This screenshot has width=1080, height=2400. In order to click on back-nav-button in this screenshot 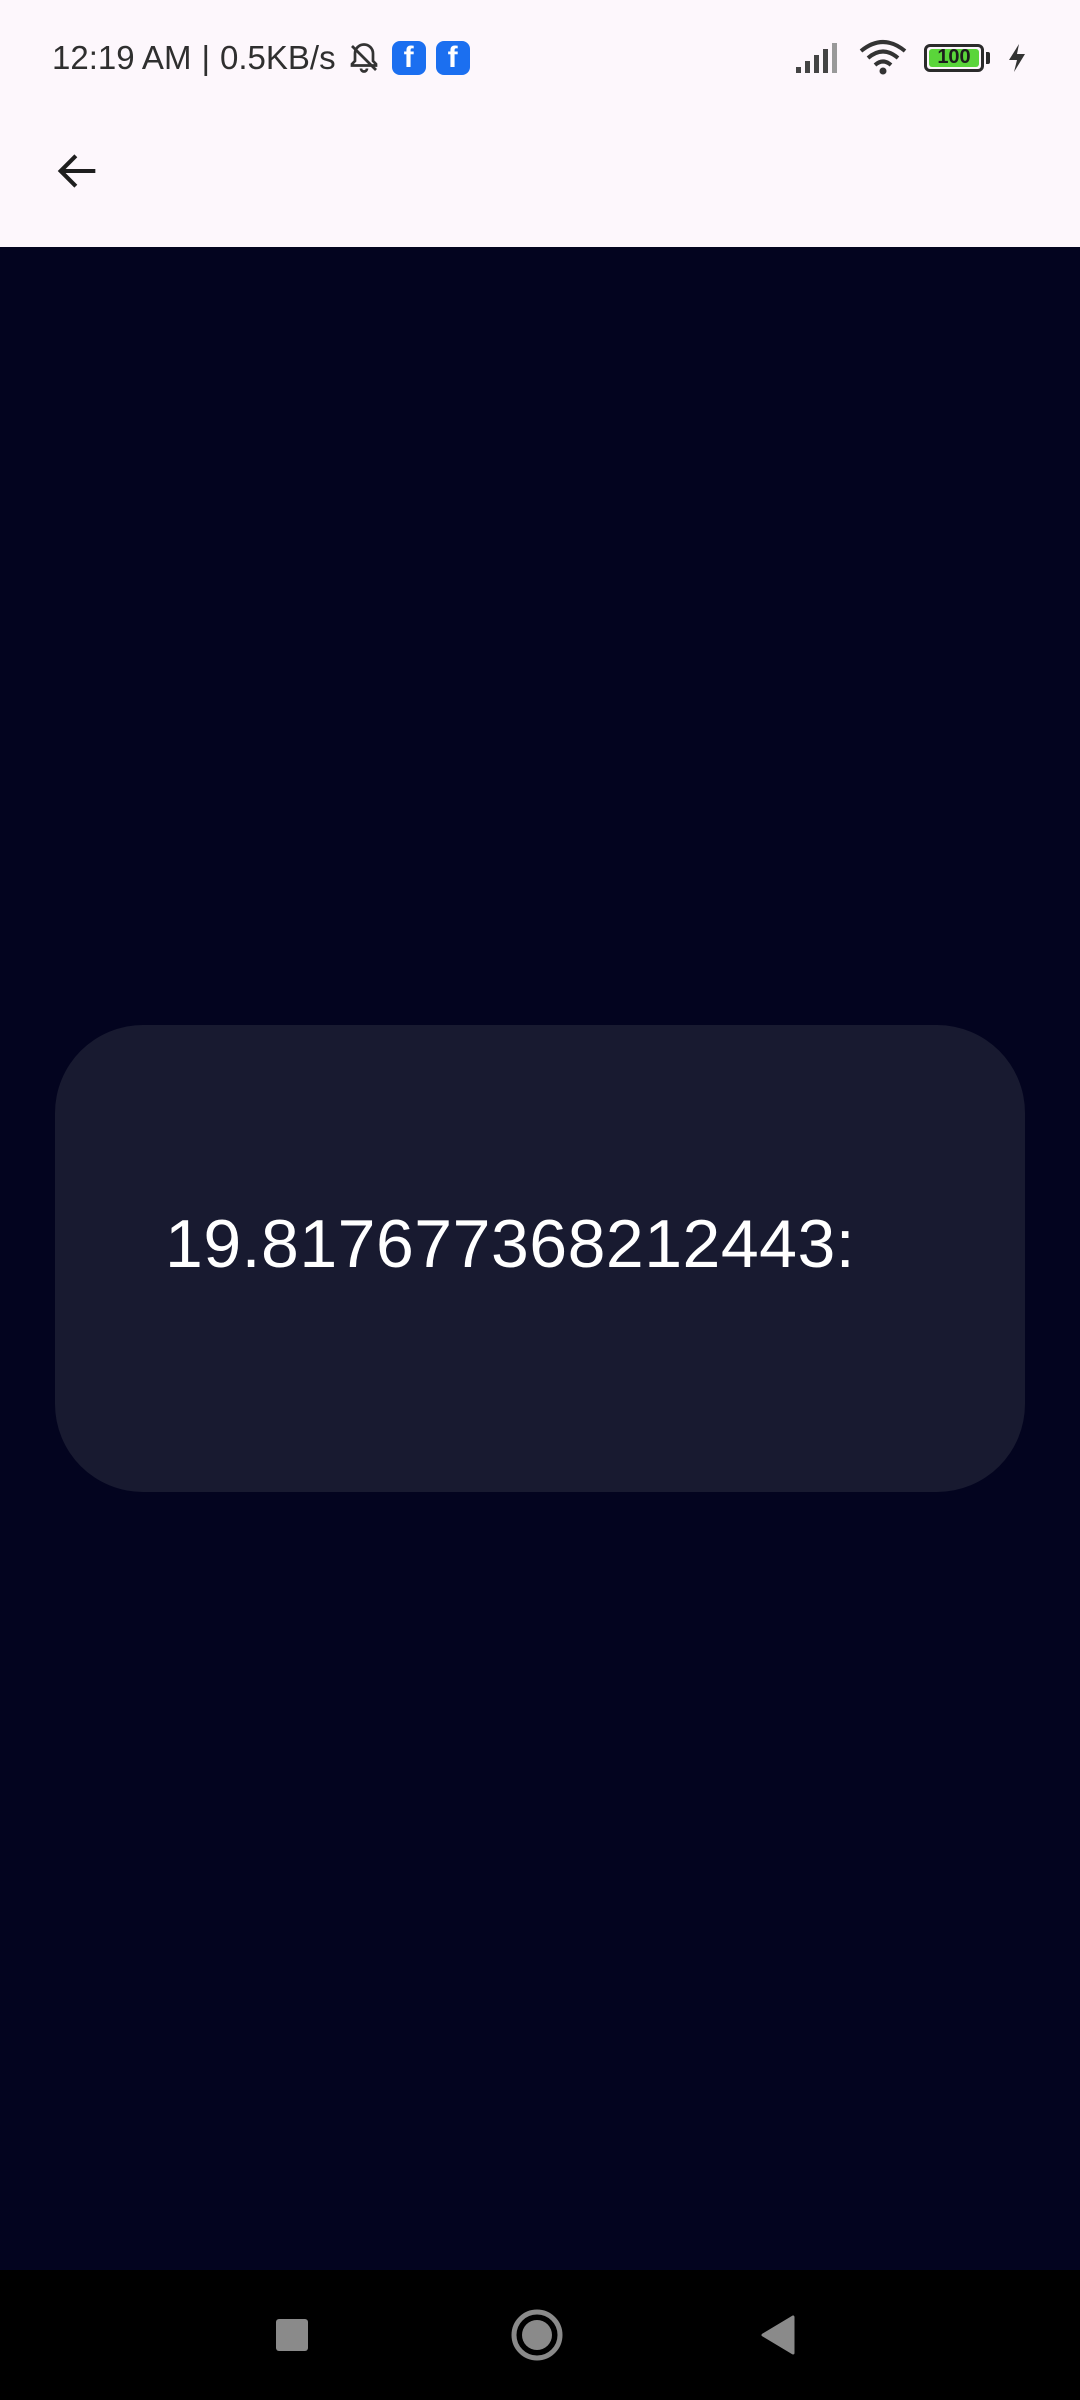, I will do `click(777, 2335)`.